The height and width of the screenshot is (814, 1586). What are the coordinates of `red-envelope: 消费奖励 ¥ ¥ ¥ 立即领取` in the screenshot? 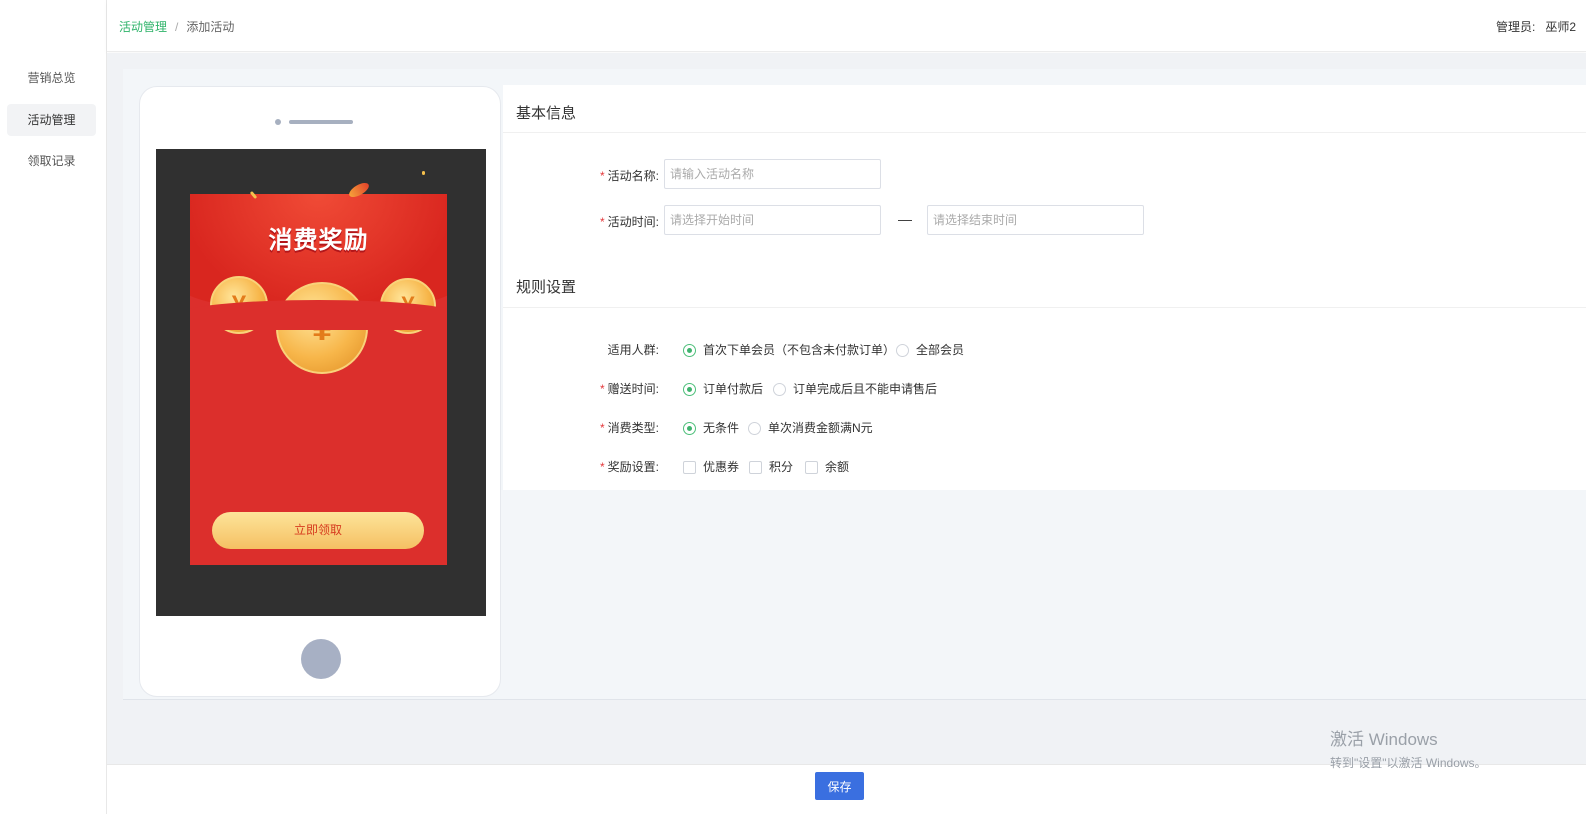 It's located at (318, 379).